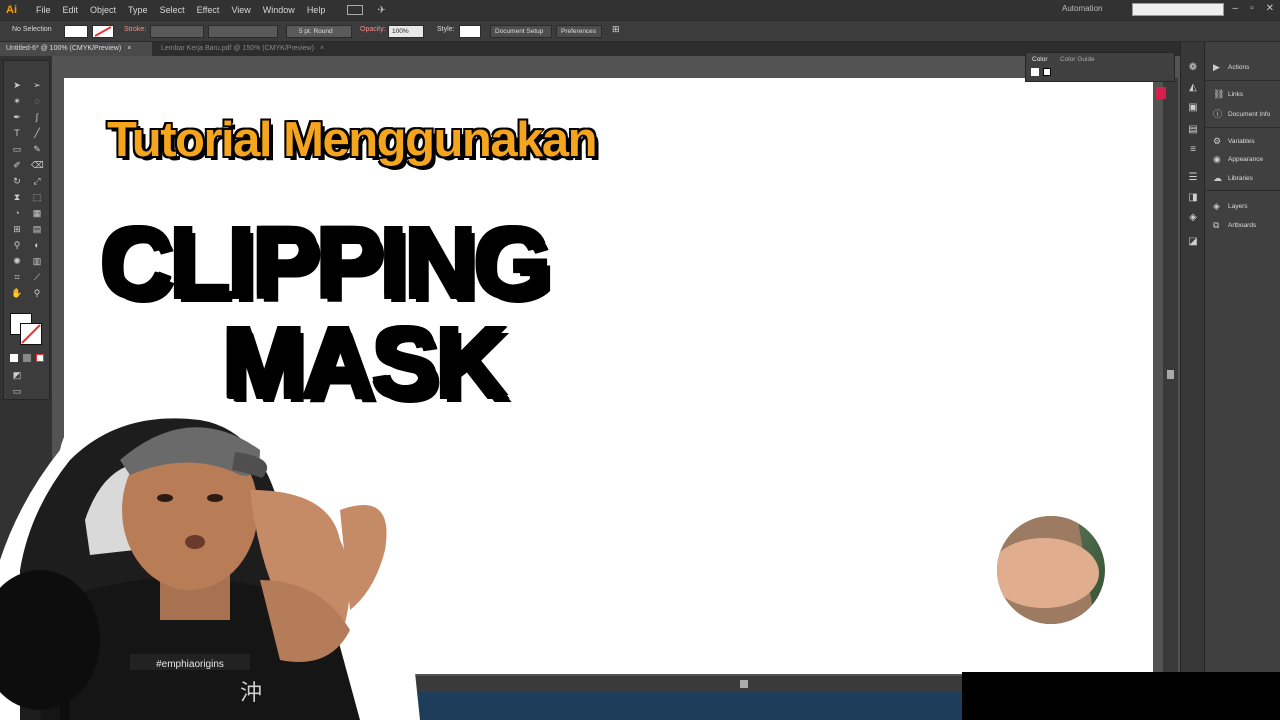 This screenshot has width=1280, height=720. I want to click on document-setup-button: Document Setup, so click(521, 31).